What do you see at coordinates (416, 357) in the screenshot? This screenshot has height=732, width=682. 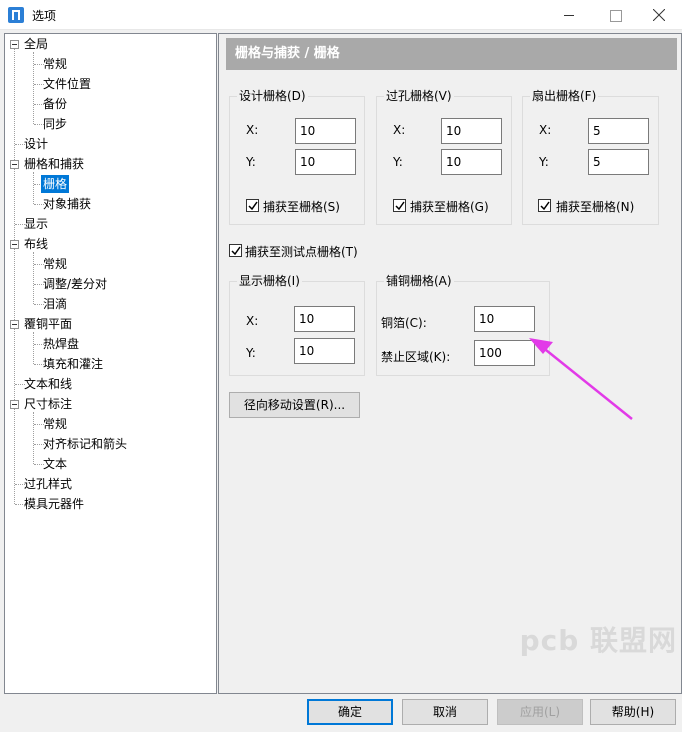 I see `keepout-label: 禁止区域(K):` at bounding box center [416, 357].